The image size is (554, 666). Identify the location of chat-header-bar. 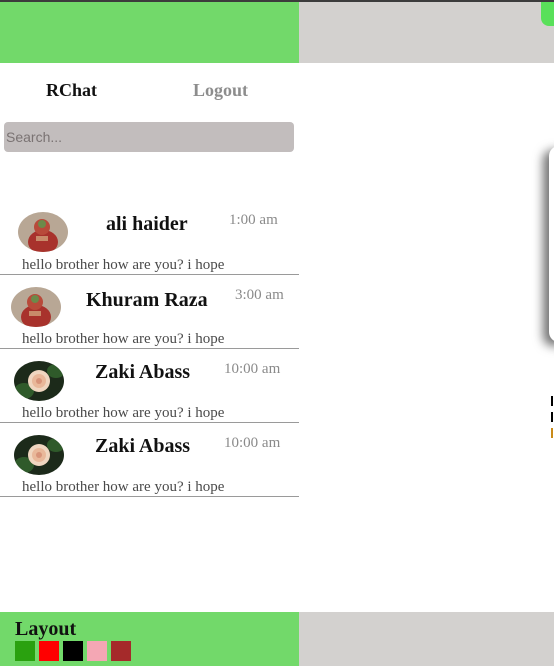
(426, 32).